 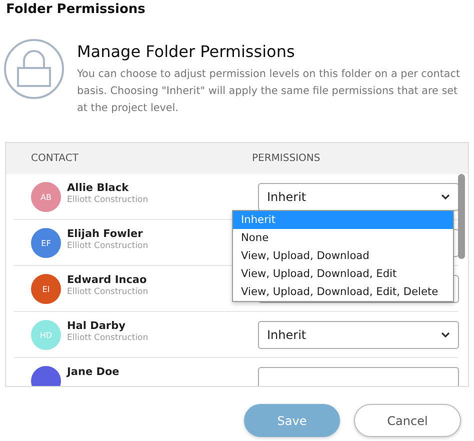 I want to click on contact-name: Allie Black, so click(x=98, y=188).